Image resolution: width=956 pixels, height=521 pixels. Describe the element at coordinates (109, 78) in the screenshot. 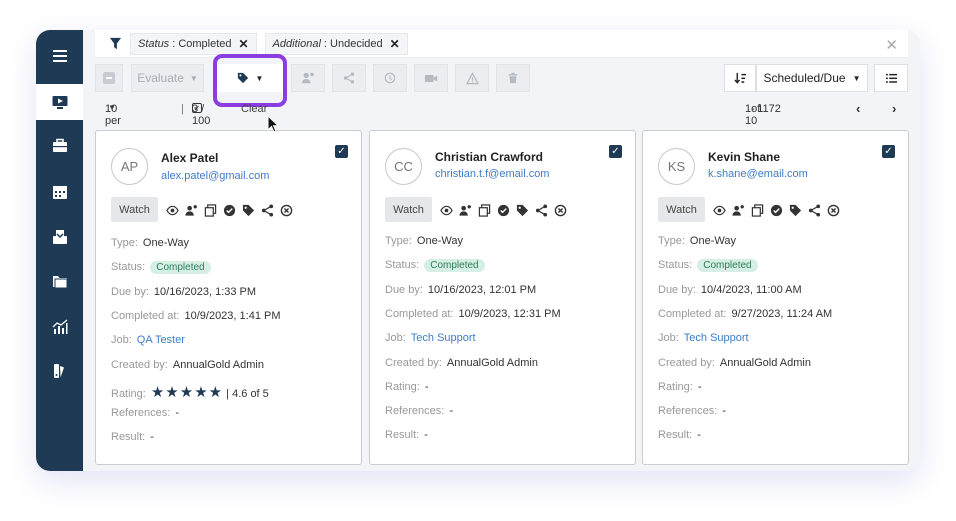

I see `select-all-checkbox` at that location.